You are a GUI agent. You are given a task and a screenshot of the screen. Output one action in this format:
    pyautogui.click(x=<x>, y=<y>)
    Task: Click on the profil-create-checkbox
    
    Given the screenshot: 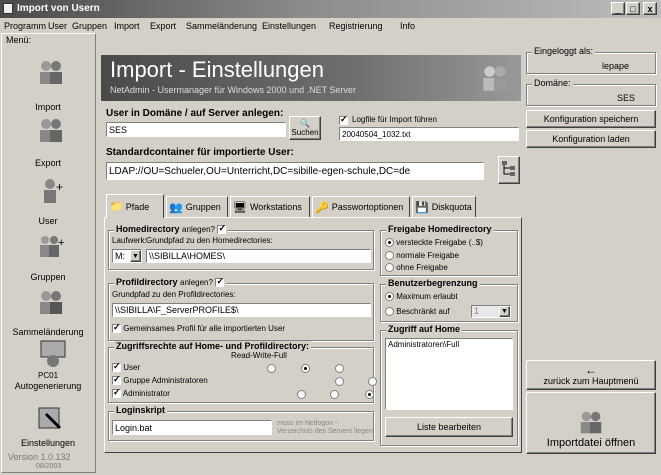 What is the action you would take?
    pyautogui.click(x=220, y=282)
    